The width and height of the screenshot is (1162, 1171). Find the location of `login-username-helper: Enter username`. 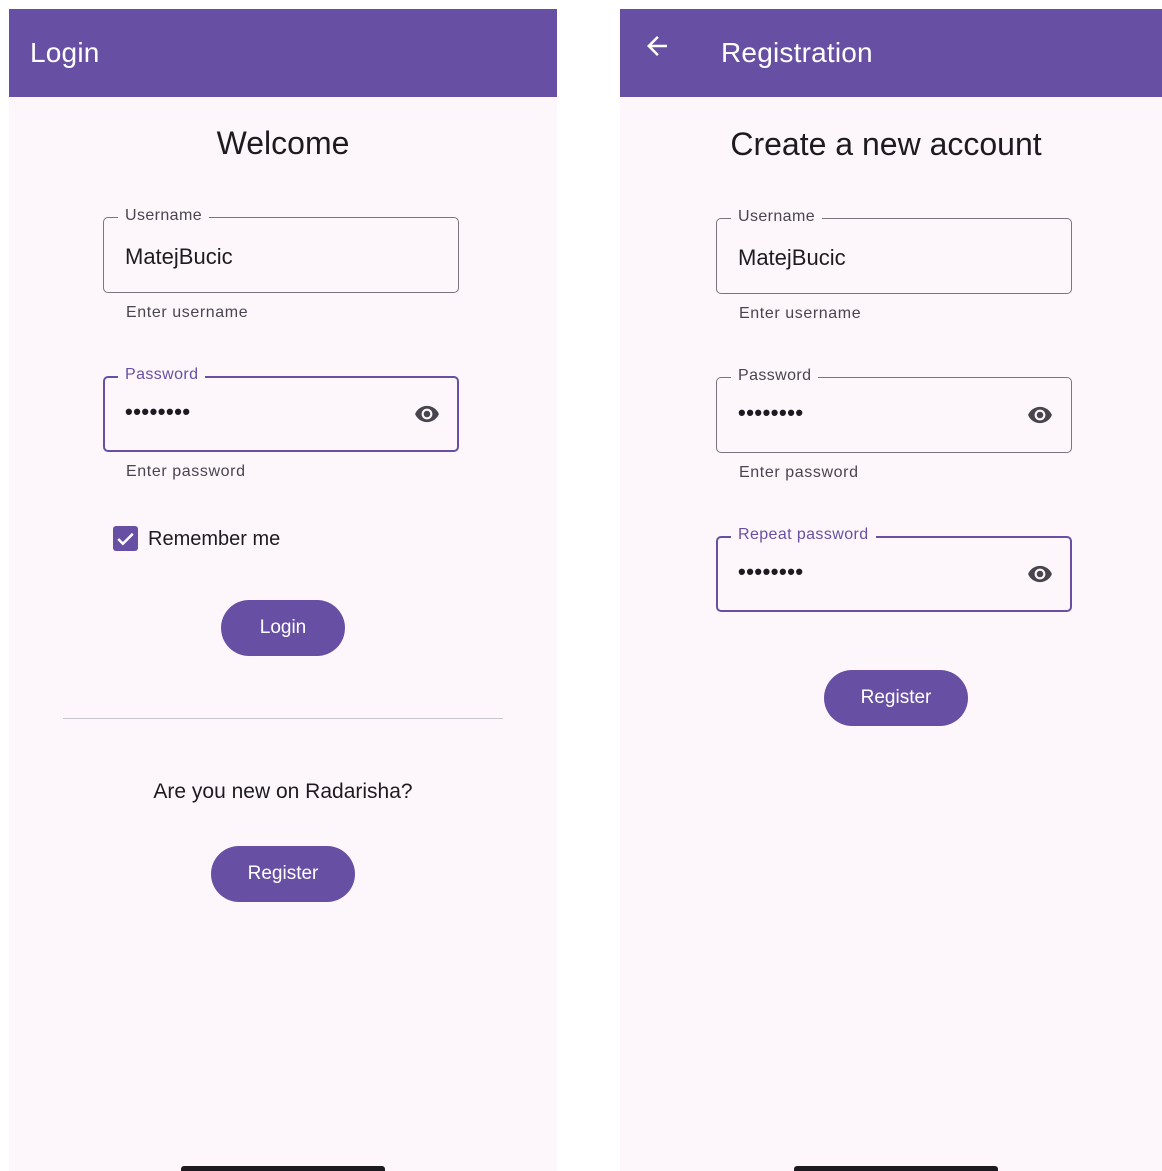

login-username-helper: Enter username is located at coordinates (187, 312).